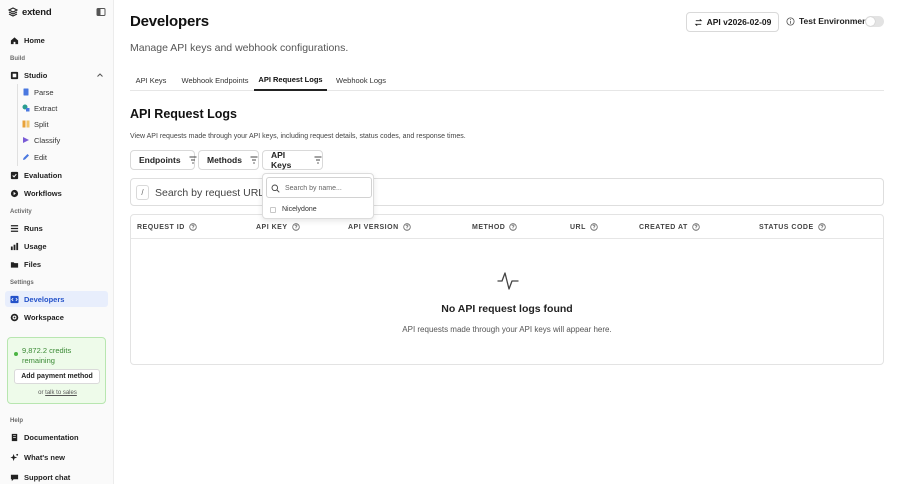 This screenshot has width=900, height=484. What do you see at coordinates (507, 309) in the screenshot?
I see `empty-state-title: No API request logs found` at bounding box center [507, 309].